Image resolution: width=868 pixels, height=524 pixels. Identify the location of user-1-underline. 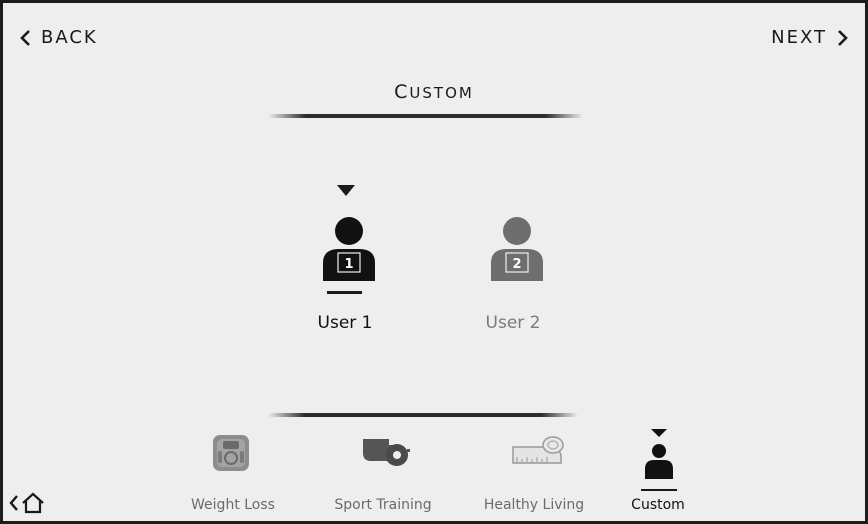
(344, 292).